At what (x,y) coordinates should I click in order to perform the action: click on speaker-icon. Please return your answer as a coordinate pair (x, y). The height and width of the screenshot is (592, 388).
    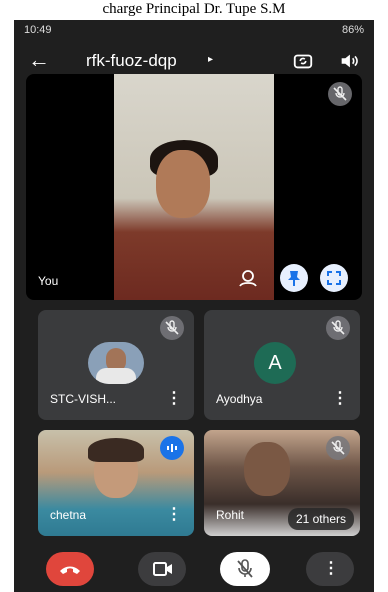
    Looking at the image, I should click on (349, 61).